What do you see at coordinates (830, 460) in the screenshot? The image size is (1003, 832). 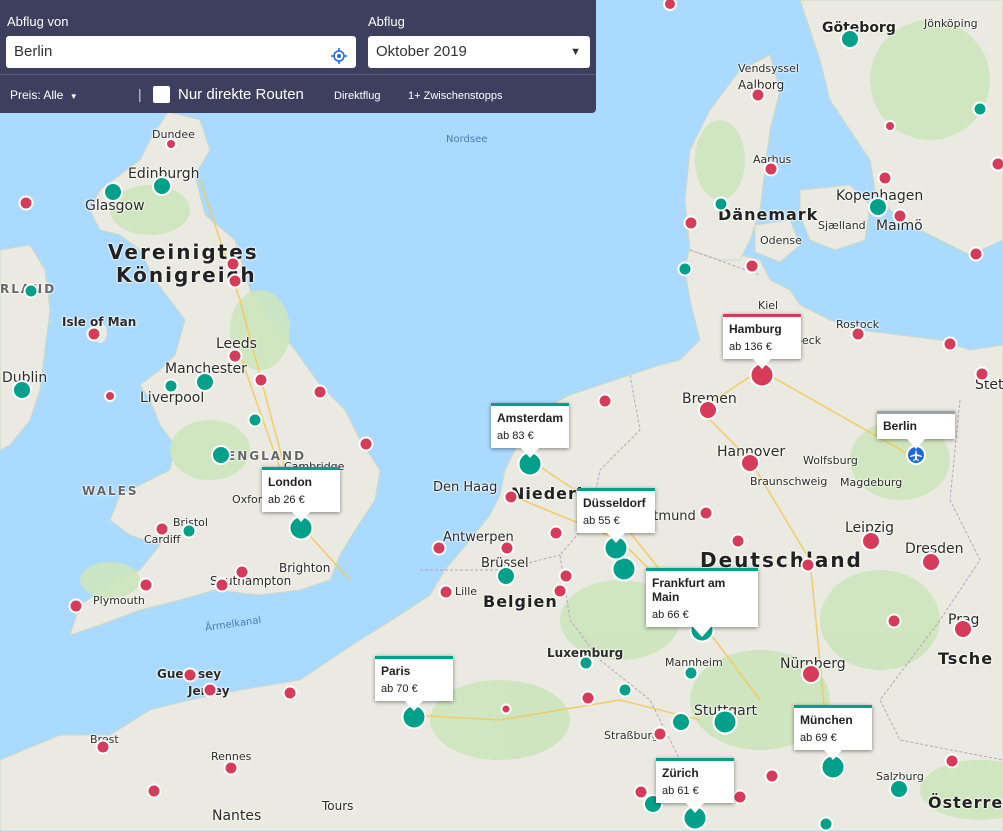 I see `city-label-wolfsburg: Wolfsburg` at bounding box center [830, 460].